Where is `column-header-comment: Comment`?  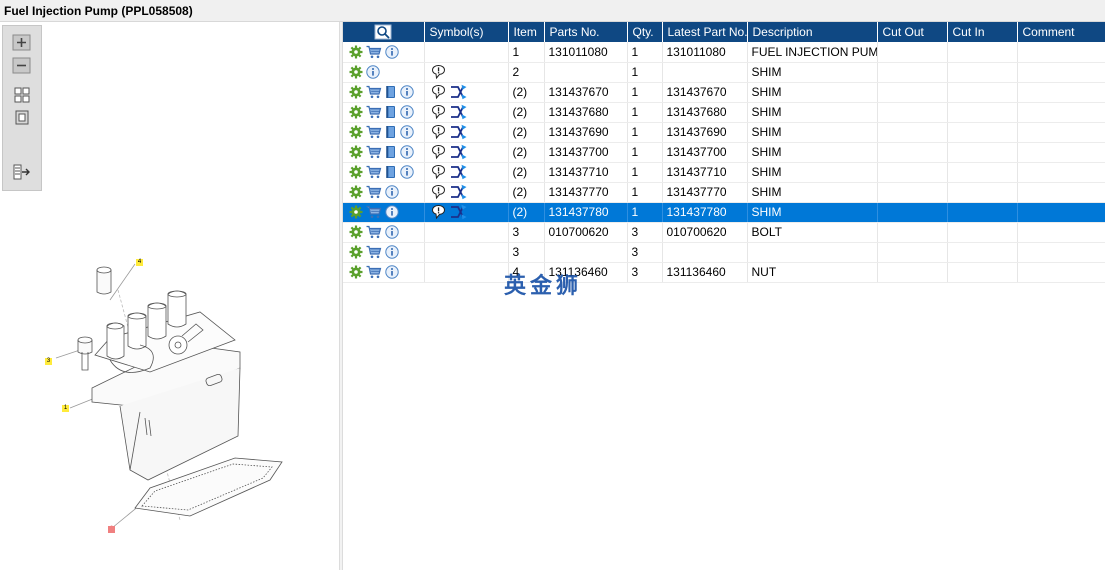
column-header-comment: Comment is located at coordinates (1061, 32).